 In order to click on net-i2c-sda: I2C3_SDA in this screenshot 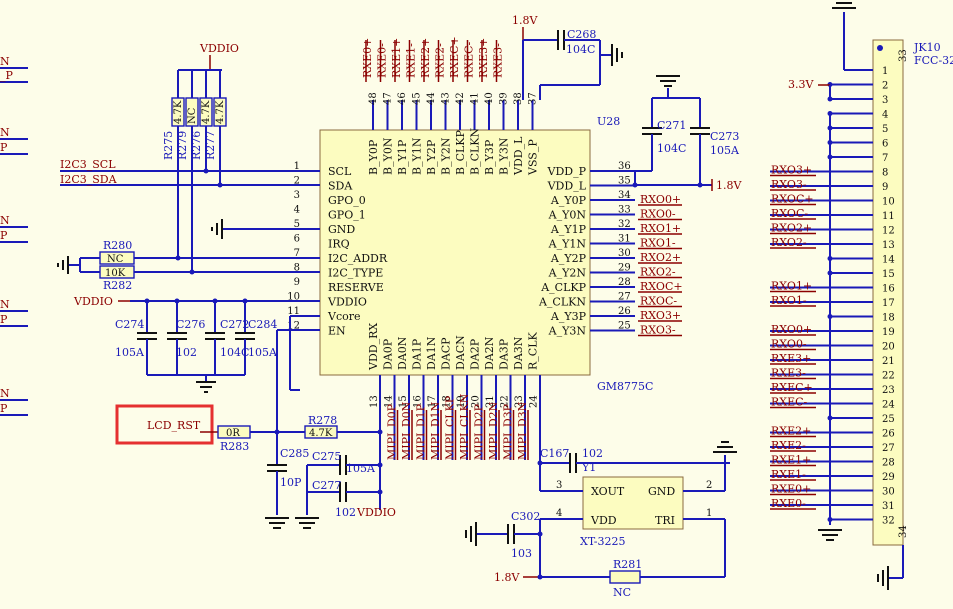, I will do `click(89, 179)`.